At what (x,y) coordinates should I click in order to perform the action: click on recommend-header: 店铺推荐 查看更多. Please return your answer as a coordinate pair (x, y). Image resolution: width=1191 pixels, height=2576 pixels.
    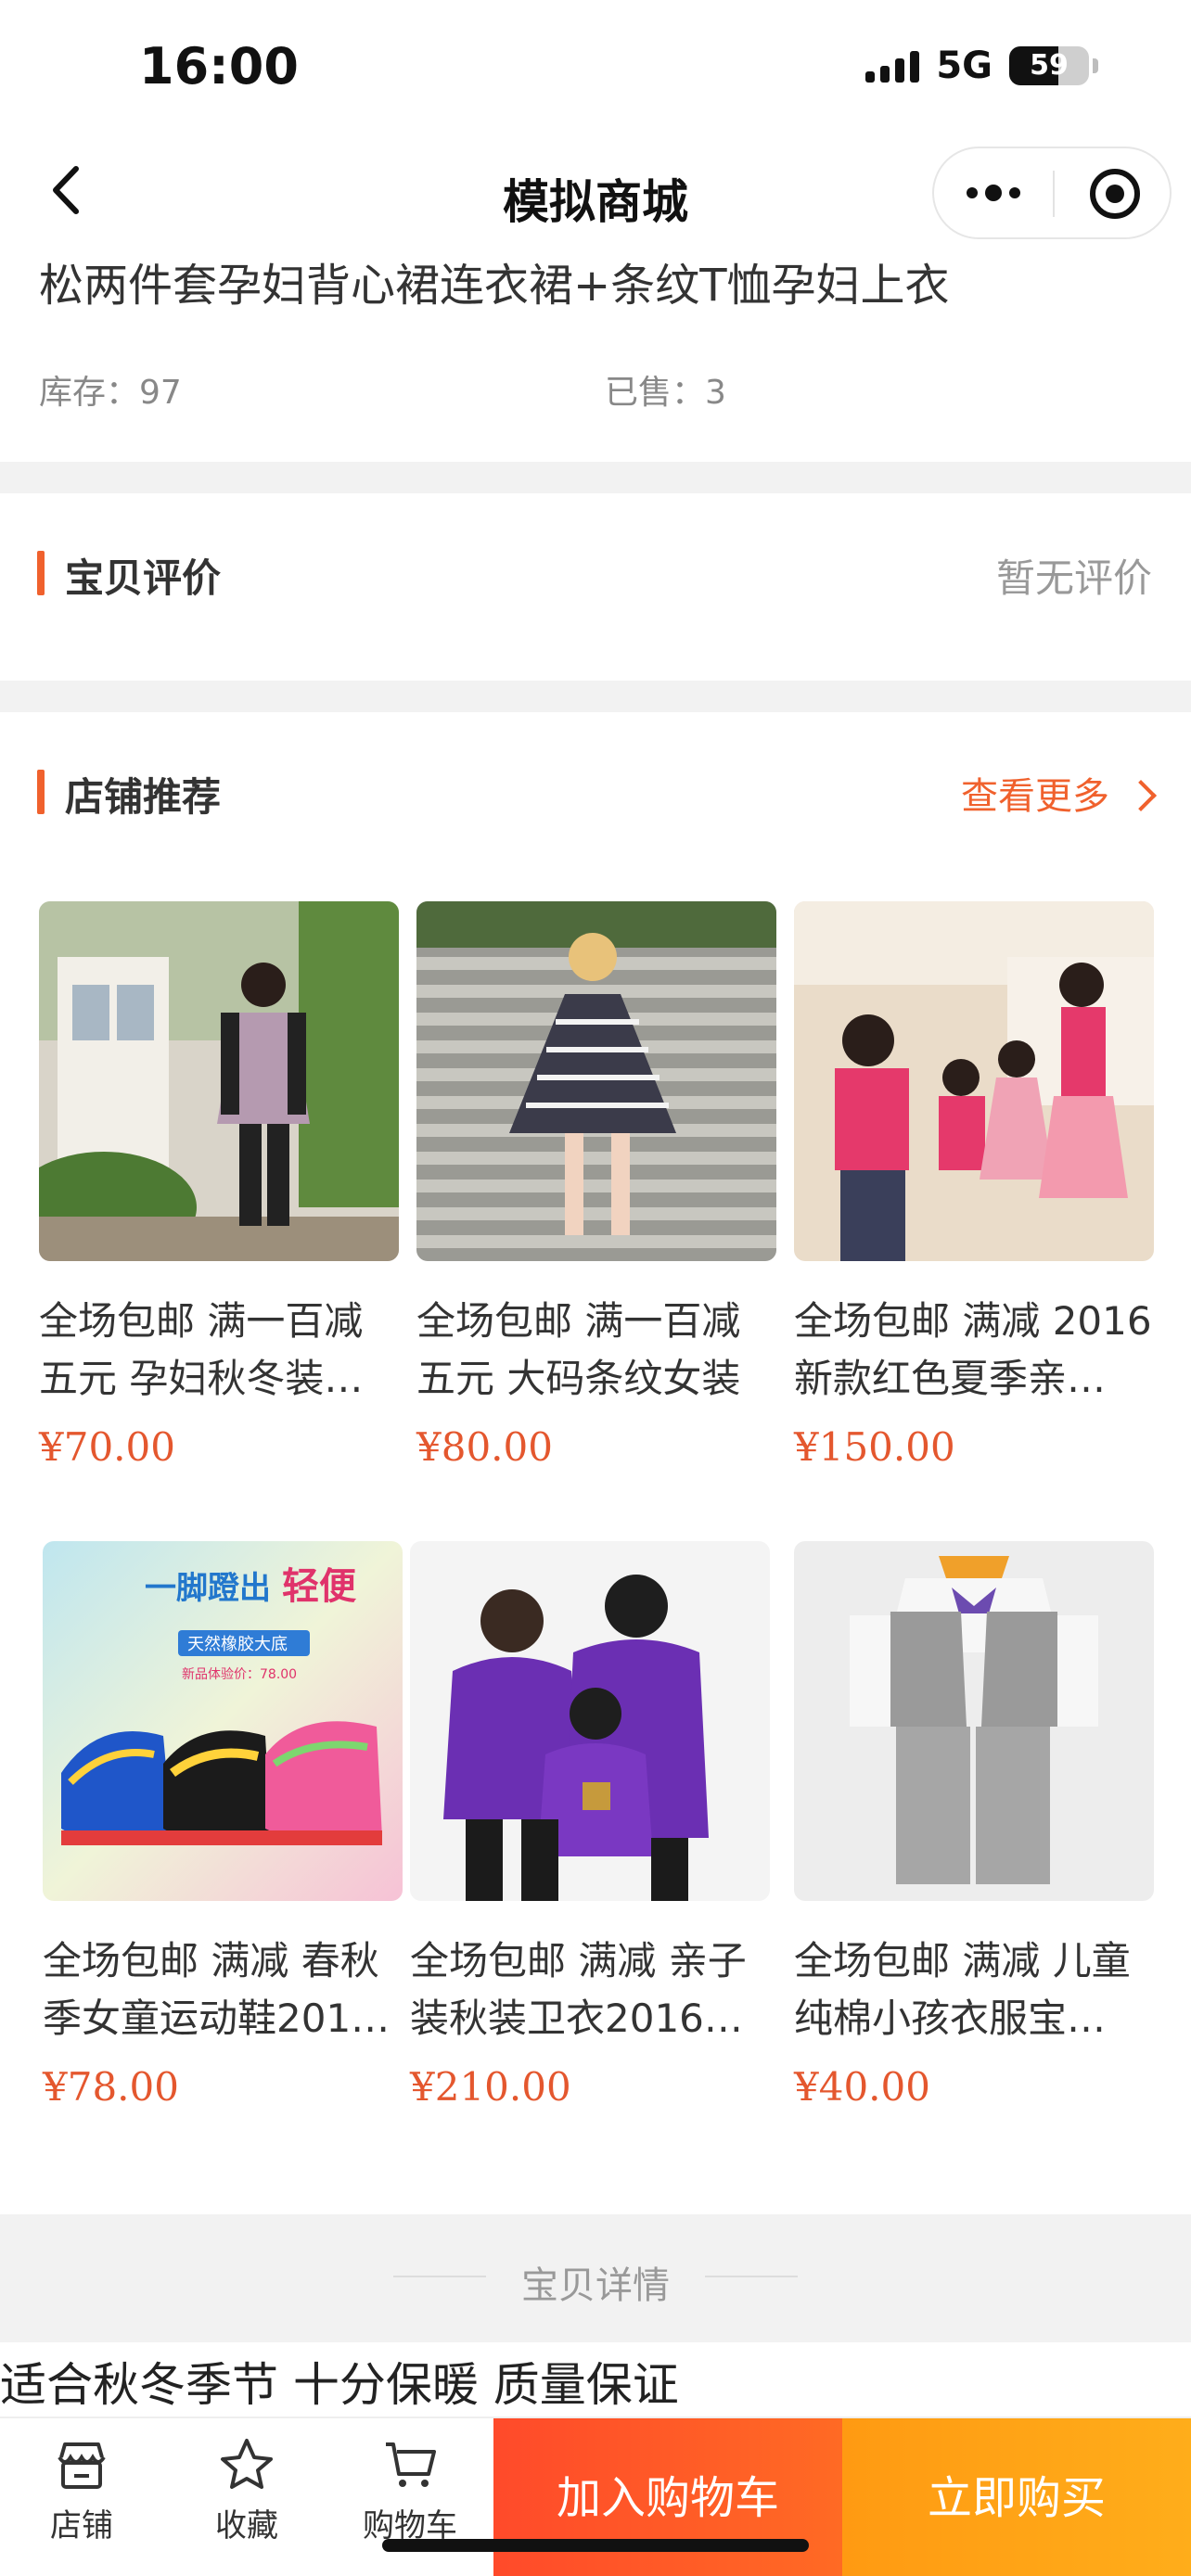
    Looking at the image, I should click on (595, 790).